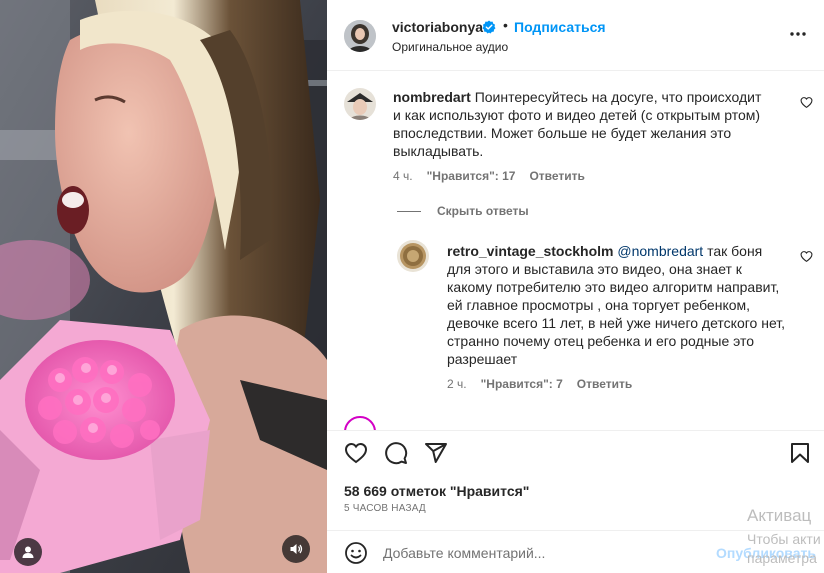  I want to click on reply-meta: 2 ч. "Нравится": 7 Ответить, so click(539, 384).